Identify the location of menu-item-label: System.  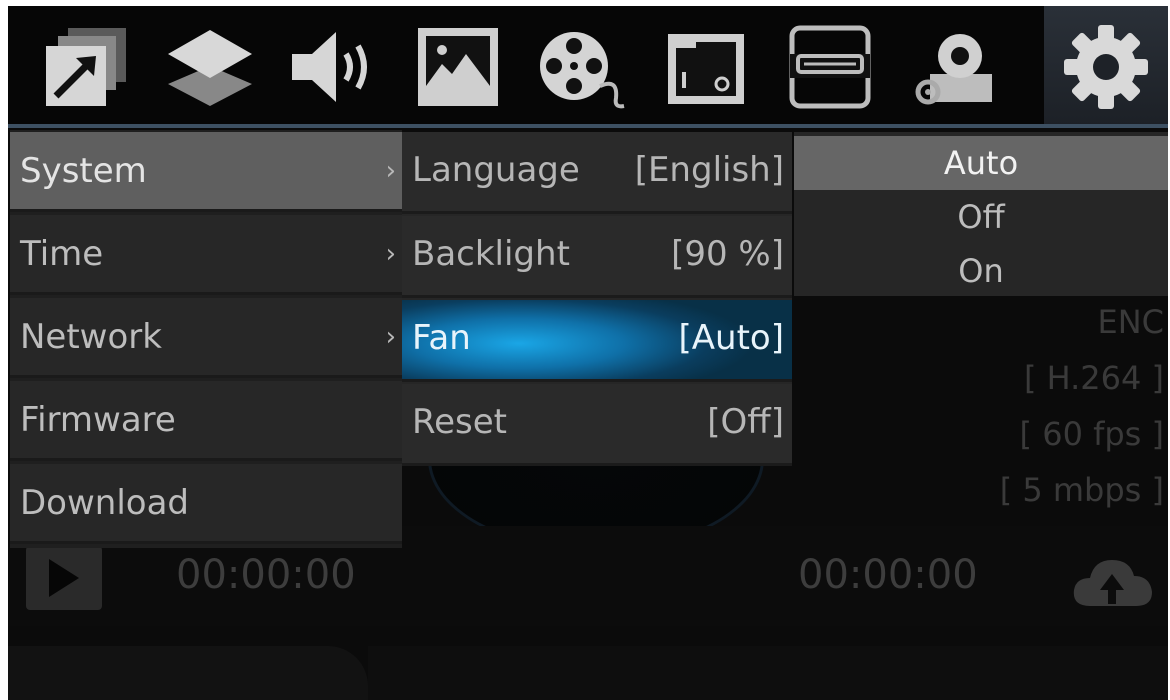
(83, 170).